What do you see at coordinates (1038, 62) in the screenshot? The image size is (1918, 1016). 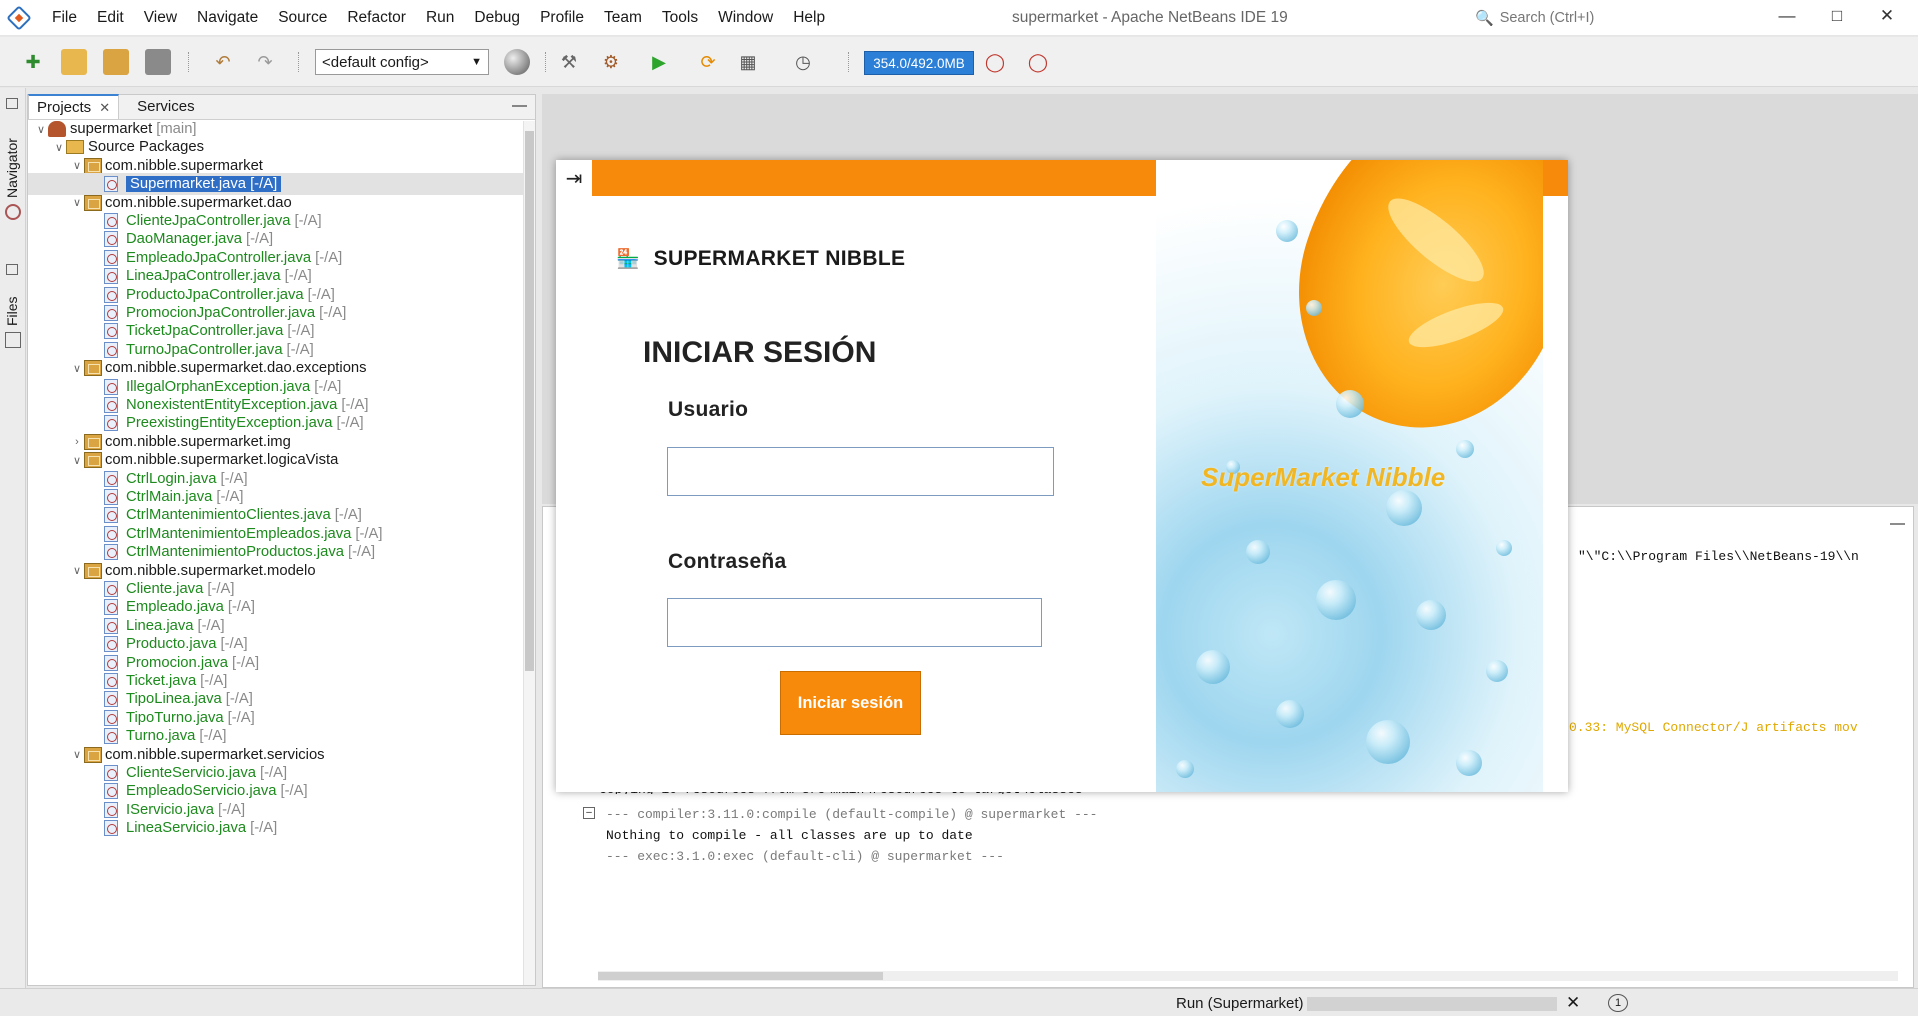 I see `profiler-snapshot-icon: ◯` at bounding box center [1038, 62].